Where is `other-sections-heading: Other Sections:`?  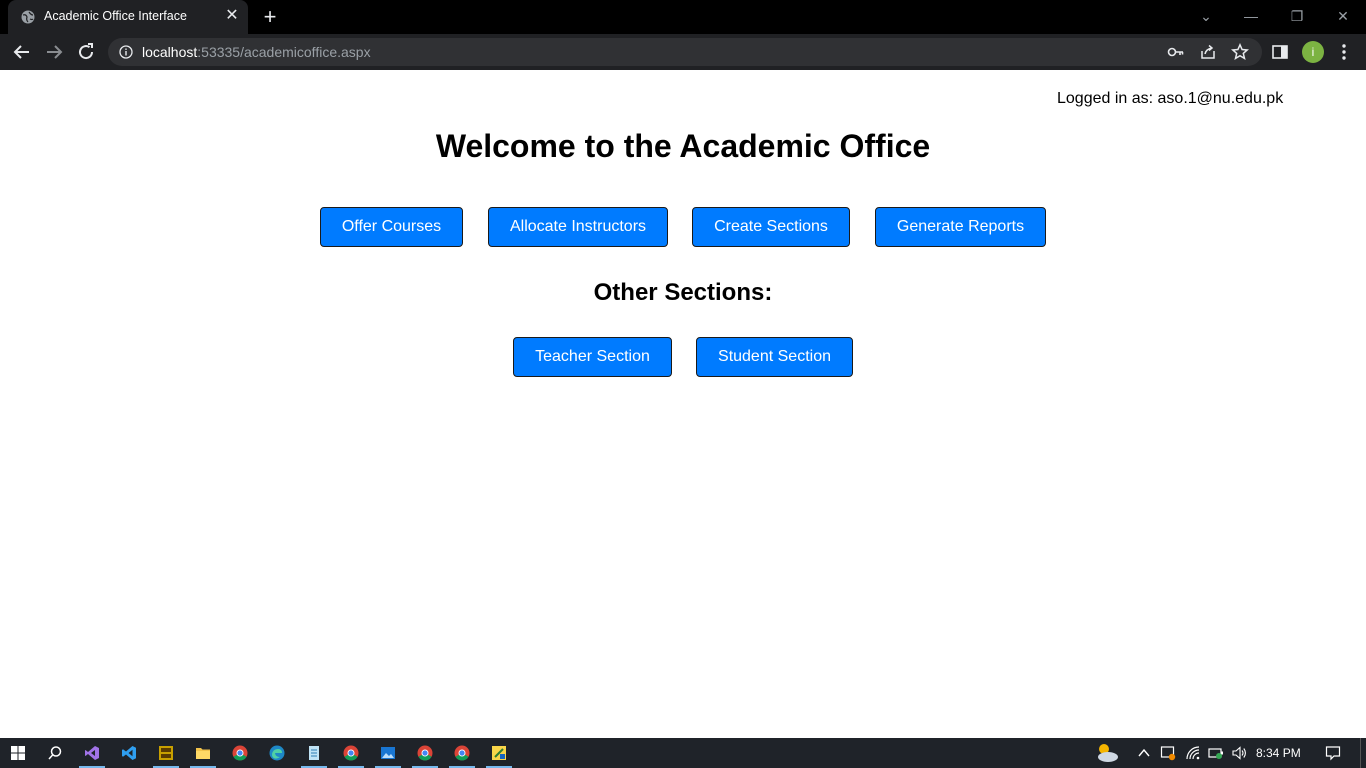
other-sections-heading: Other Sections: is located at coordinates (683, 292).